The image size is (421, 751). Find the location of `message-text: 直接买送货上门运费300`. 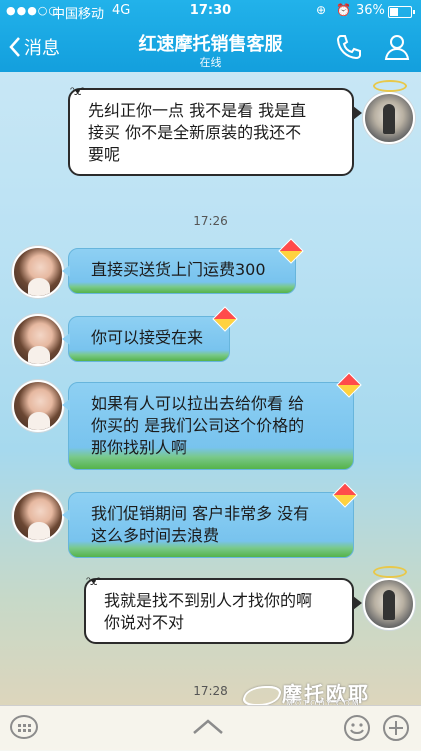

message-text: 直接买送货上门运费300 is located at coordinates (178, 269).